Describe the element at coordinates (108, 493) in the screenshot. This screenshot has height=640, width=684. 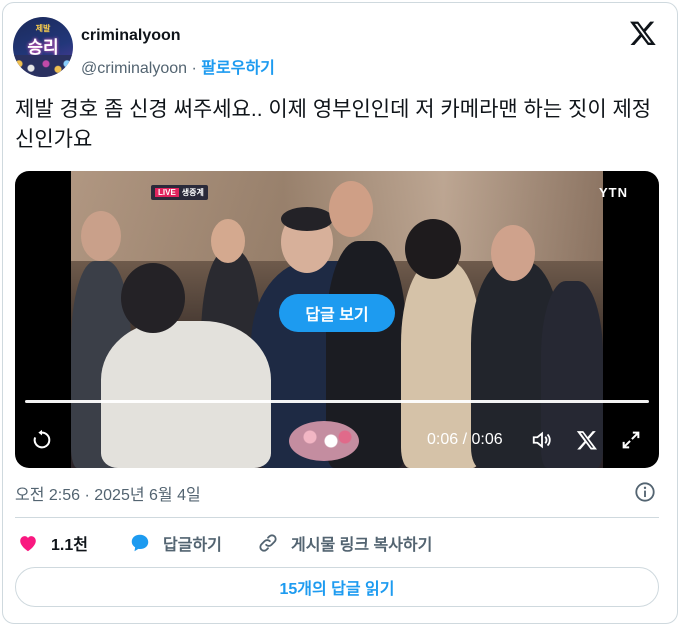
I see `tweet-timestamp: 오전 2:56 · 2025년 6월 4일` at that location.